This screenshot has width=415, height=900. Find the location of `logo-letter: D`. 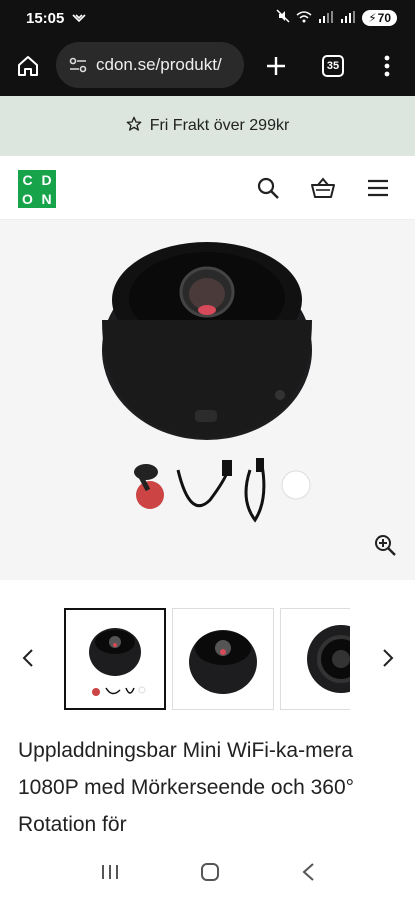

logo-letter: D is located at coordinates (46, 179).